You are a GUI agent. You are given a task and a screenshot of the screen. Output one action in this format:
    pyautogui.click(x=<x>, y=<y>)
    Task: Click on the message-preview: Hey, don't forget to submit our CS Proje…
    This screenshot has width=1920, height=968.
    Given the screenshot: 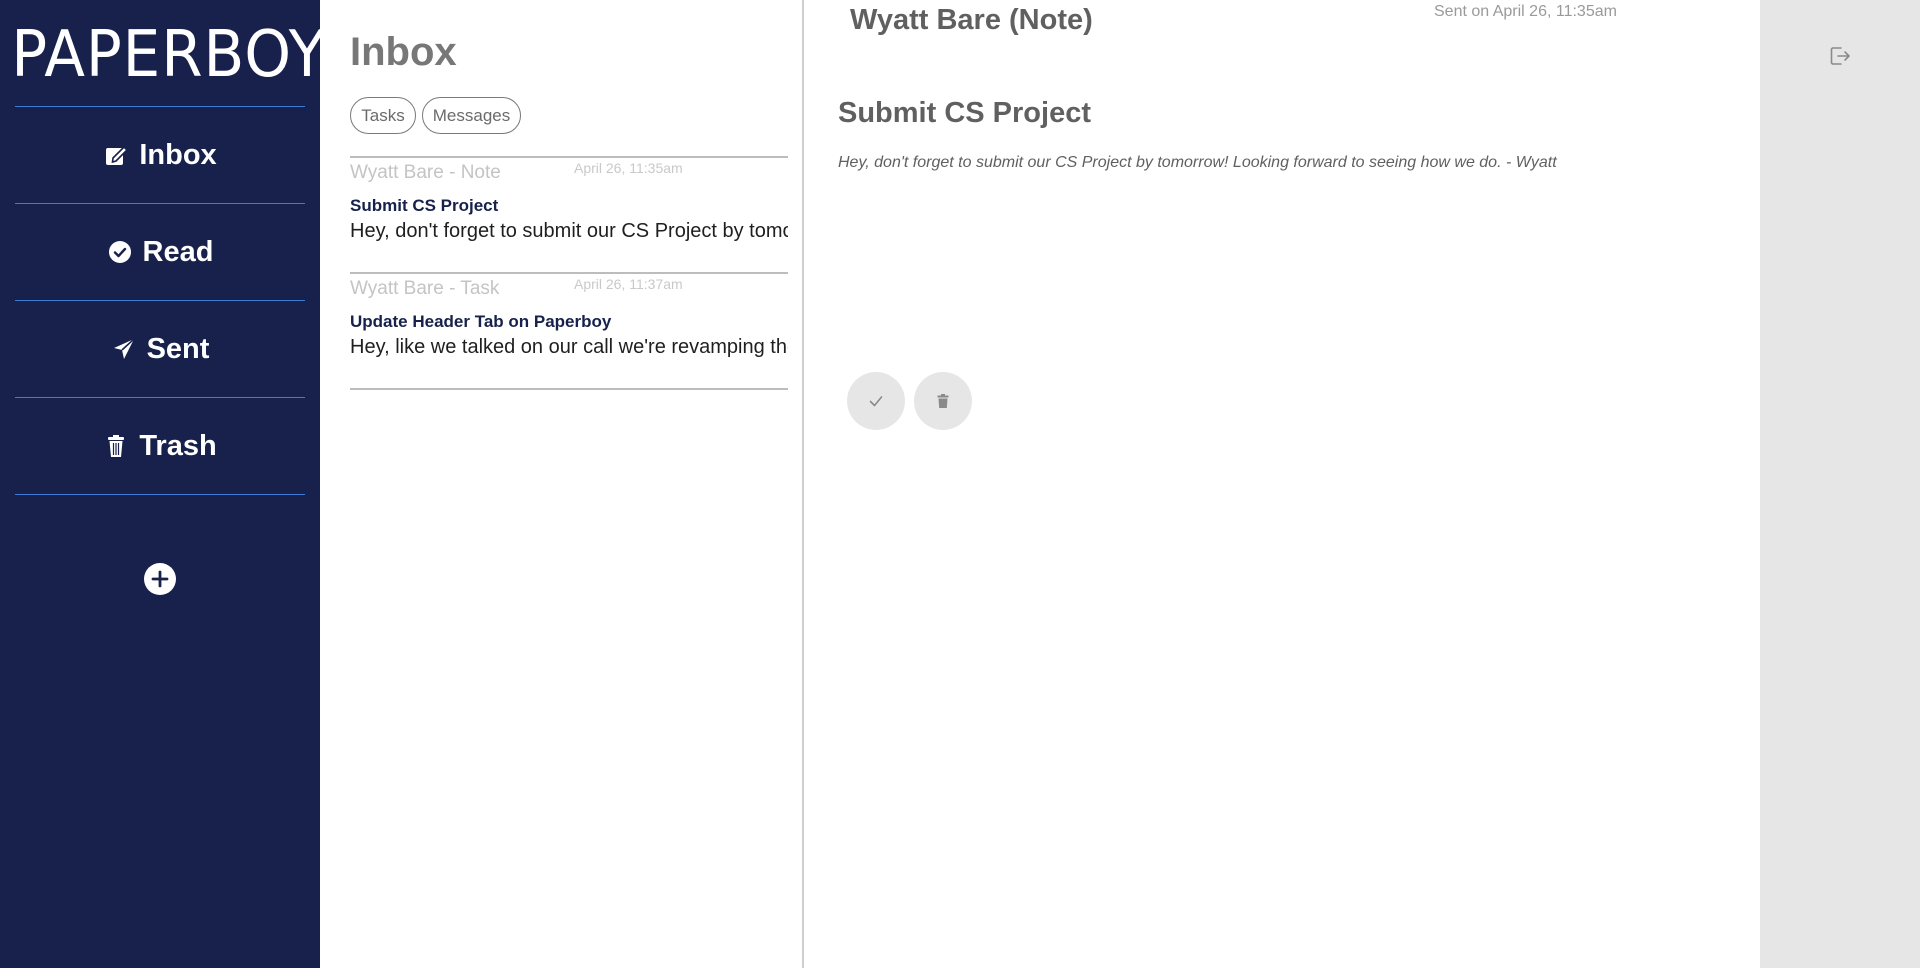 What is the action you would take?
    pyautogui.click(x=569, y=231)
    